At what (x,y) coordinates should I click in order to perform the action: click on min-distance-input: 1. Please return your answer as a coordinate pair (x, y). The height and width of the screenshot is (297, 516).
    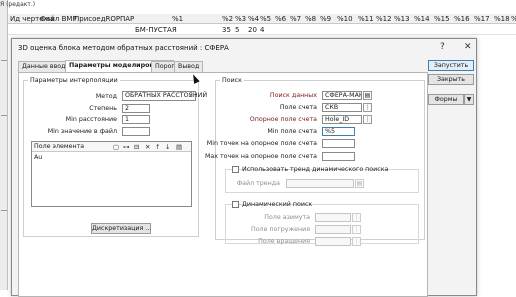
    Looking at the image, I should click on (136, 119).